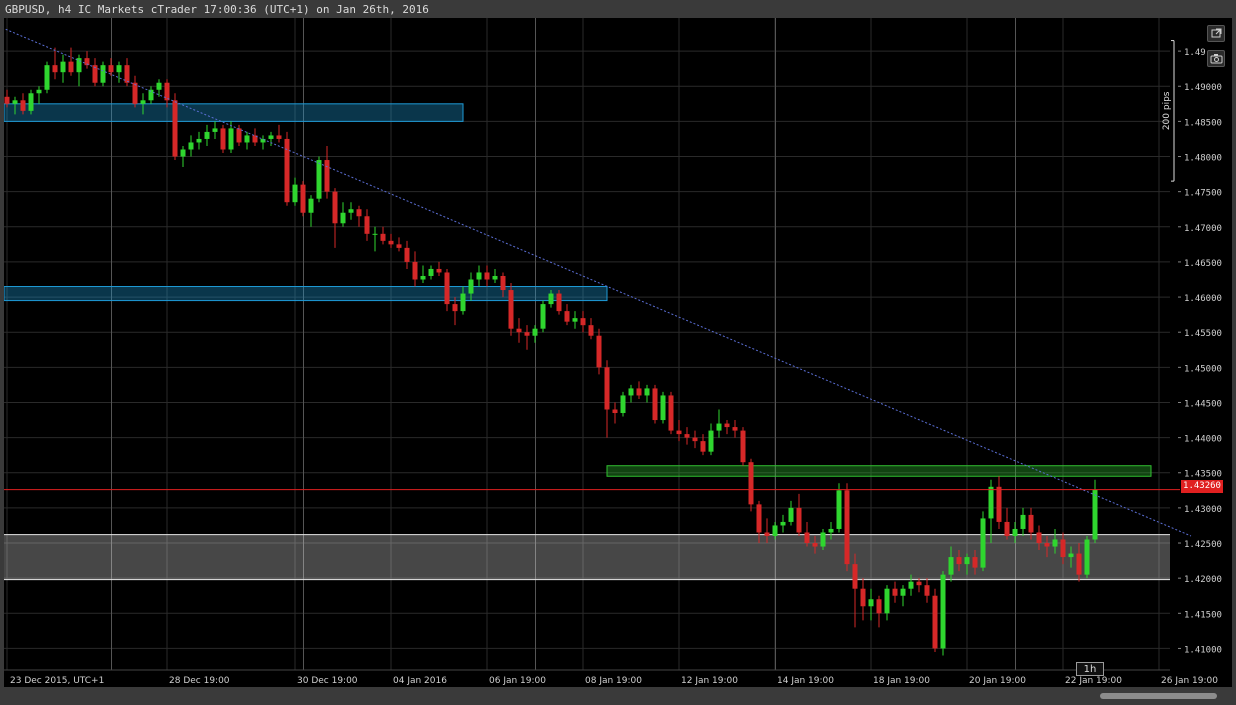  What do you see at coordinates (1203, 650) in the screenshot?
I see `y-tick-label: 1.41000` at bounding box center [1203, 650].